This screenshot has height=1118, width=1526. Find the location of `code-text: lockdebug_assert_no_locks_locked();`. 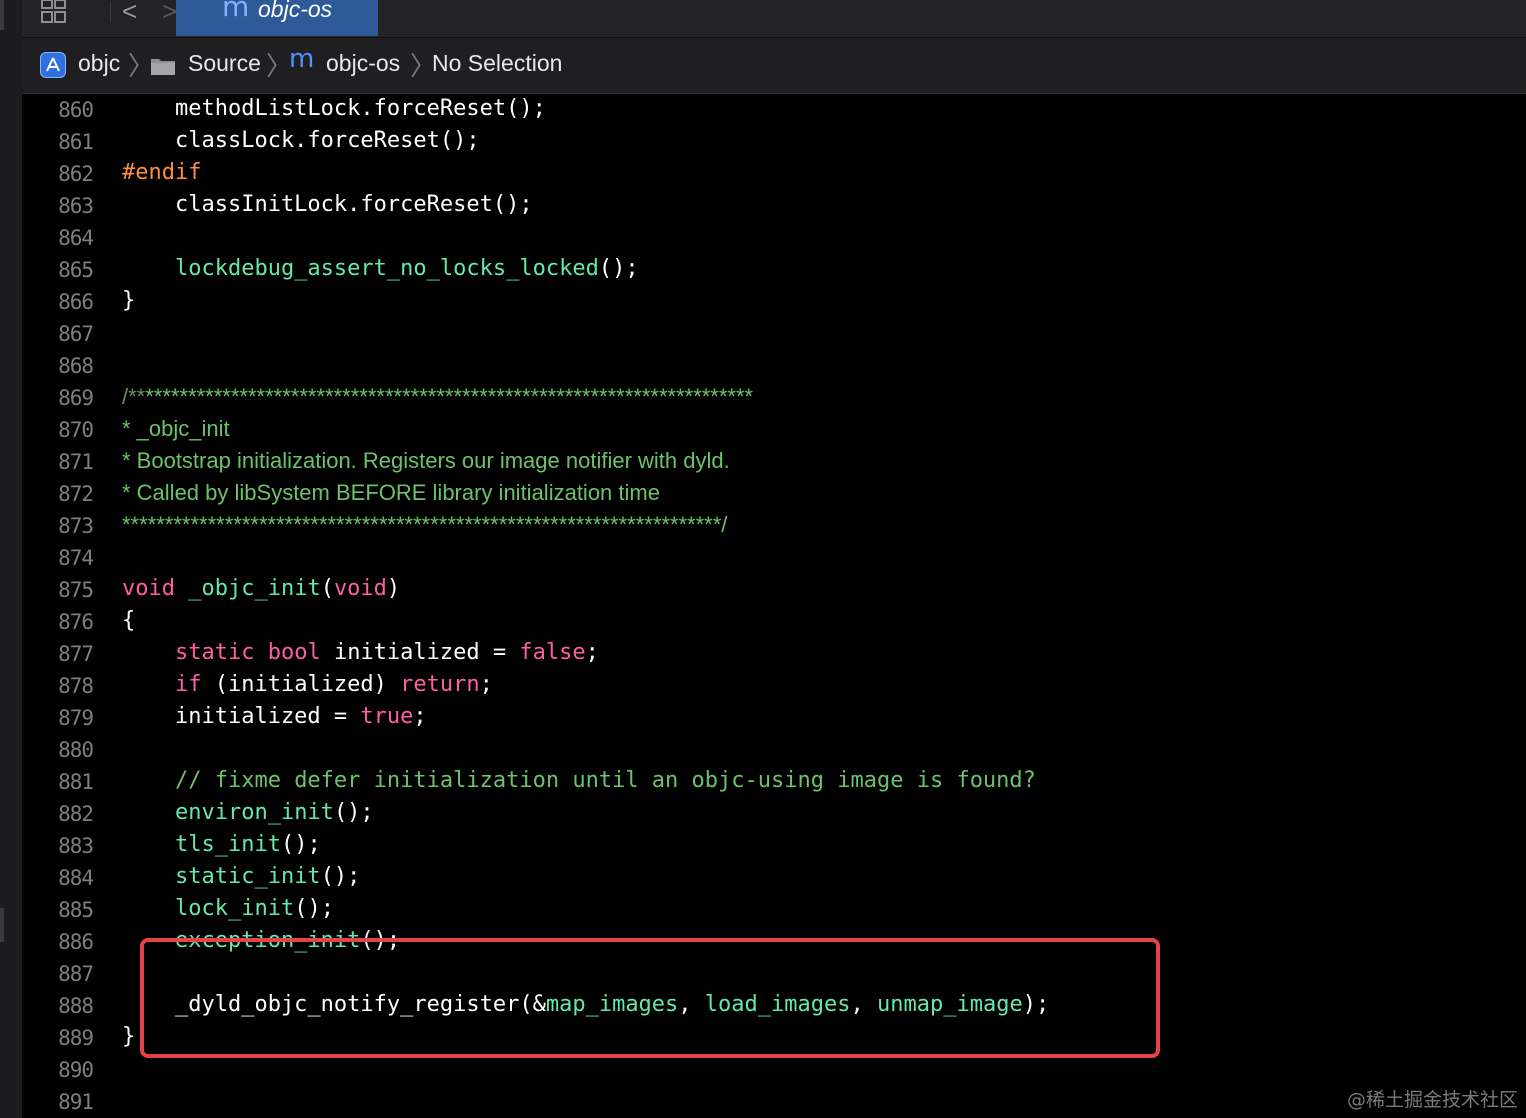

code-text: lockdebug_assert_no_locks_locked(); is located at coordinates (380, 268).